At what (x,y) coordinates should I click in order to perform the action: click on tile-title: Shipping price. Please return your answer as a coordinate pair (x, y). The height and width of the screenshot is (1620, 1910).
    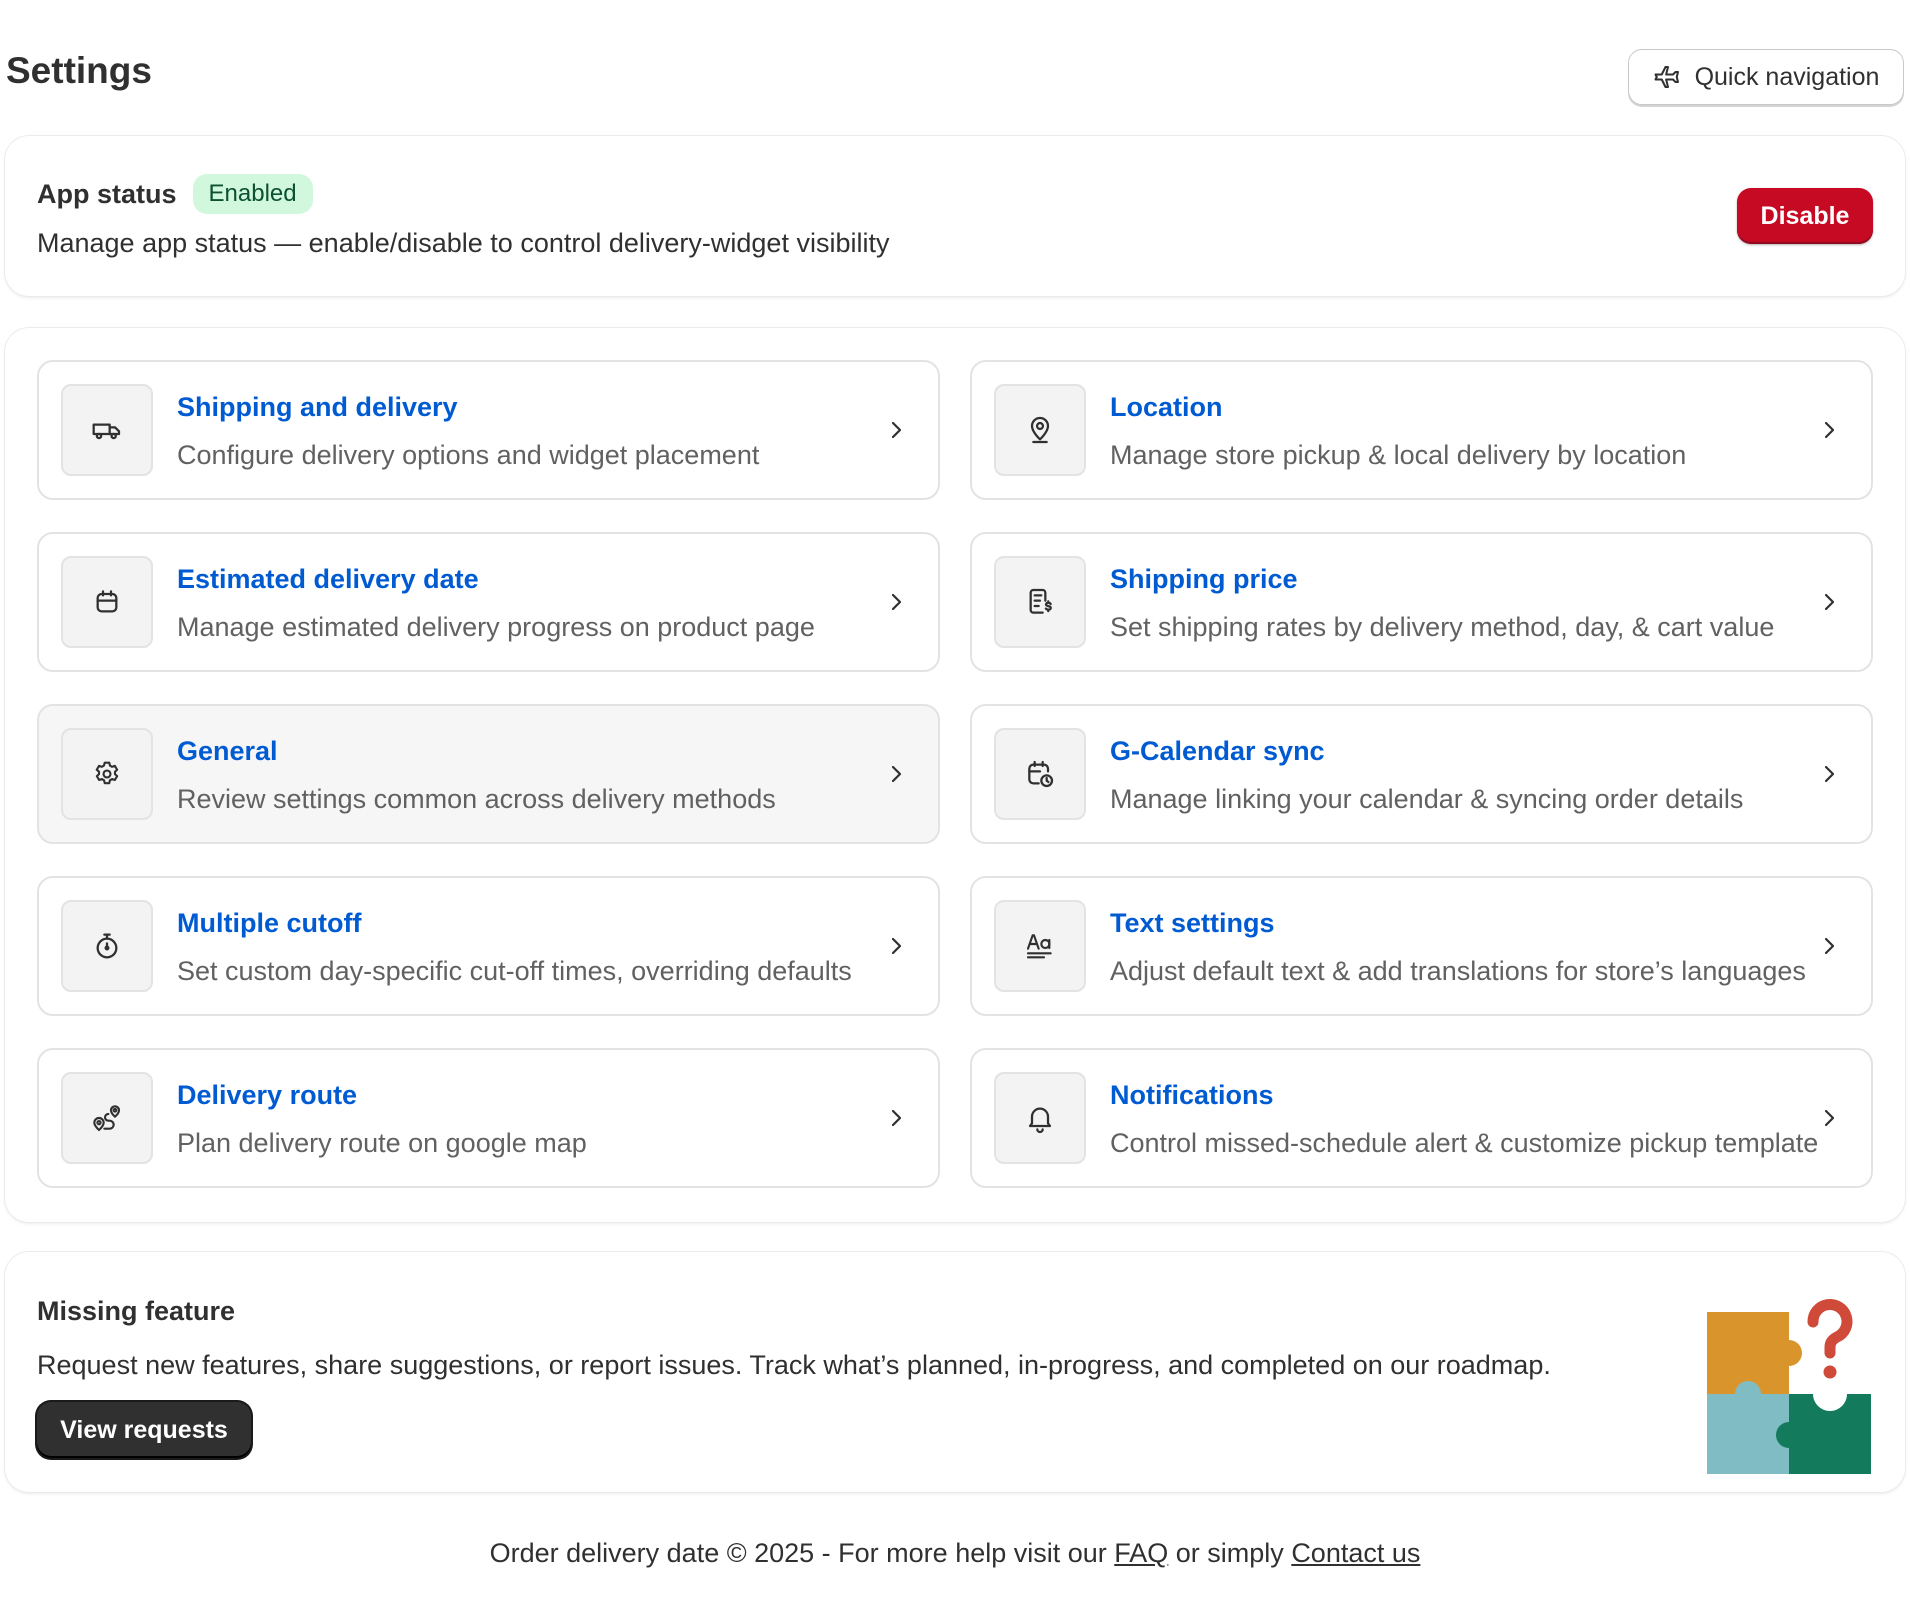
    Looking at the image, I should click on (1204, 579).